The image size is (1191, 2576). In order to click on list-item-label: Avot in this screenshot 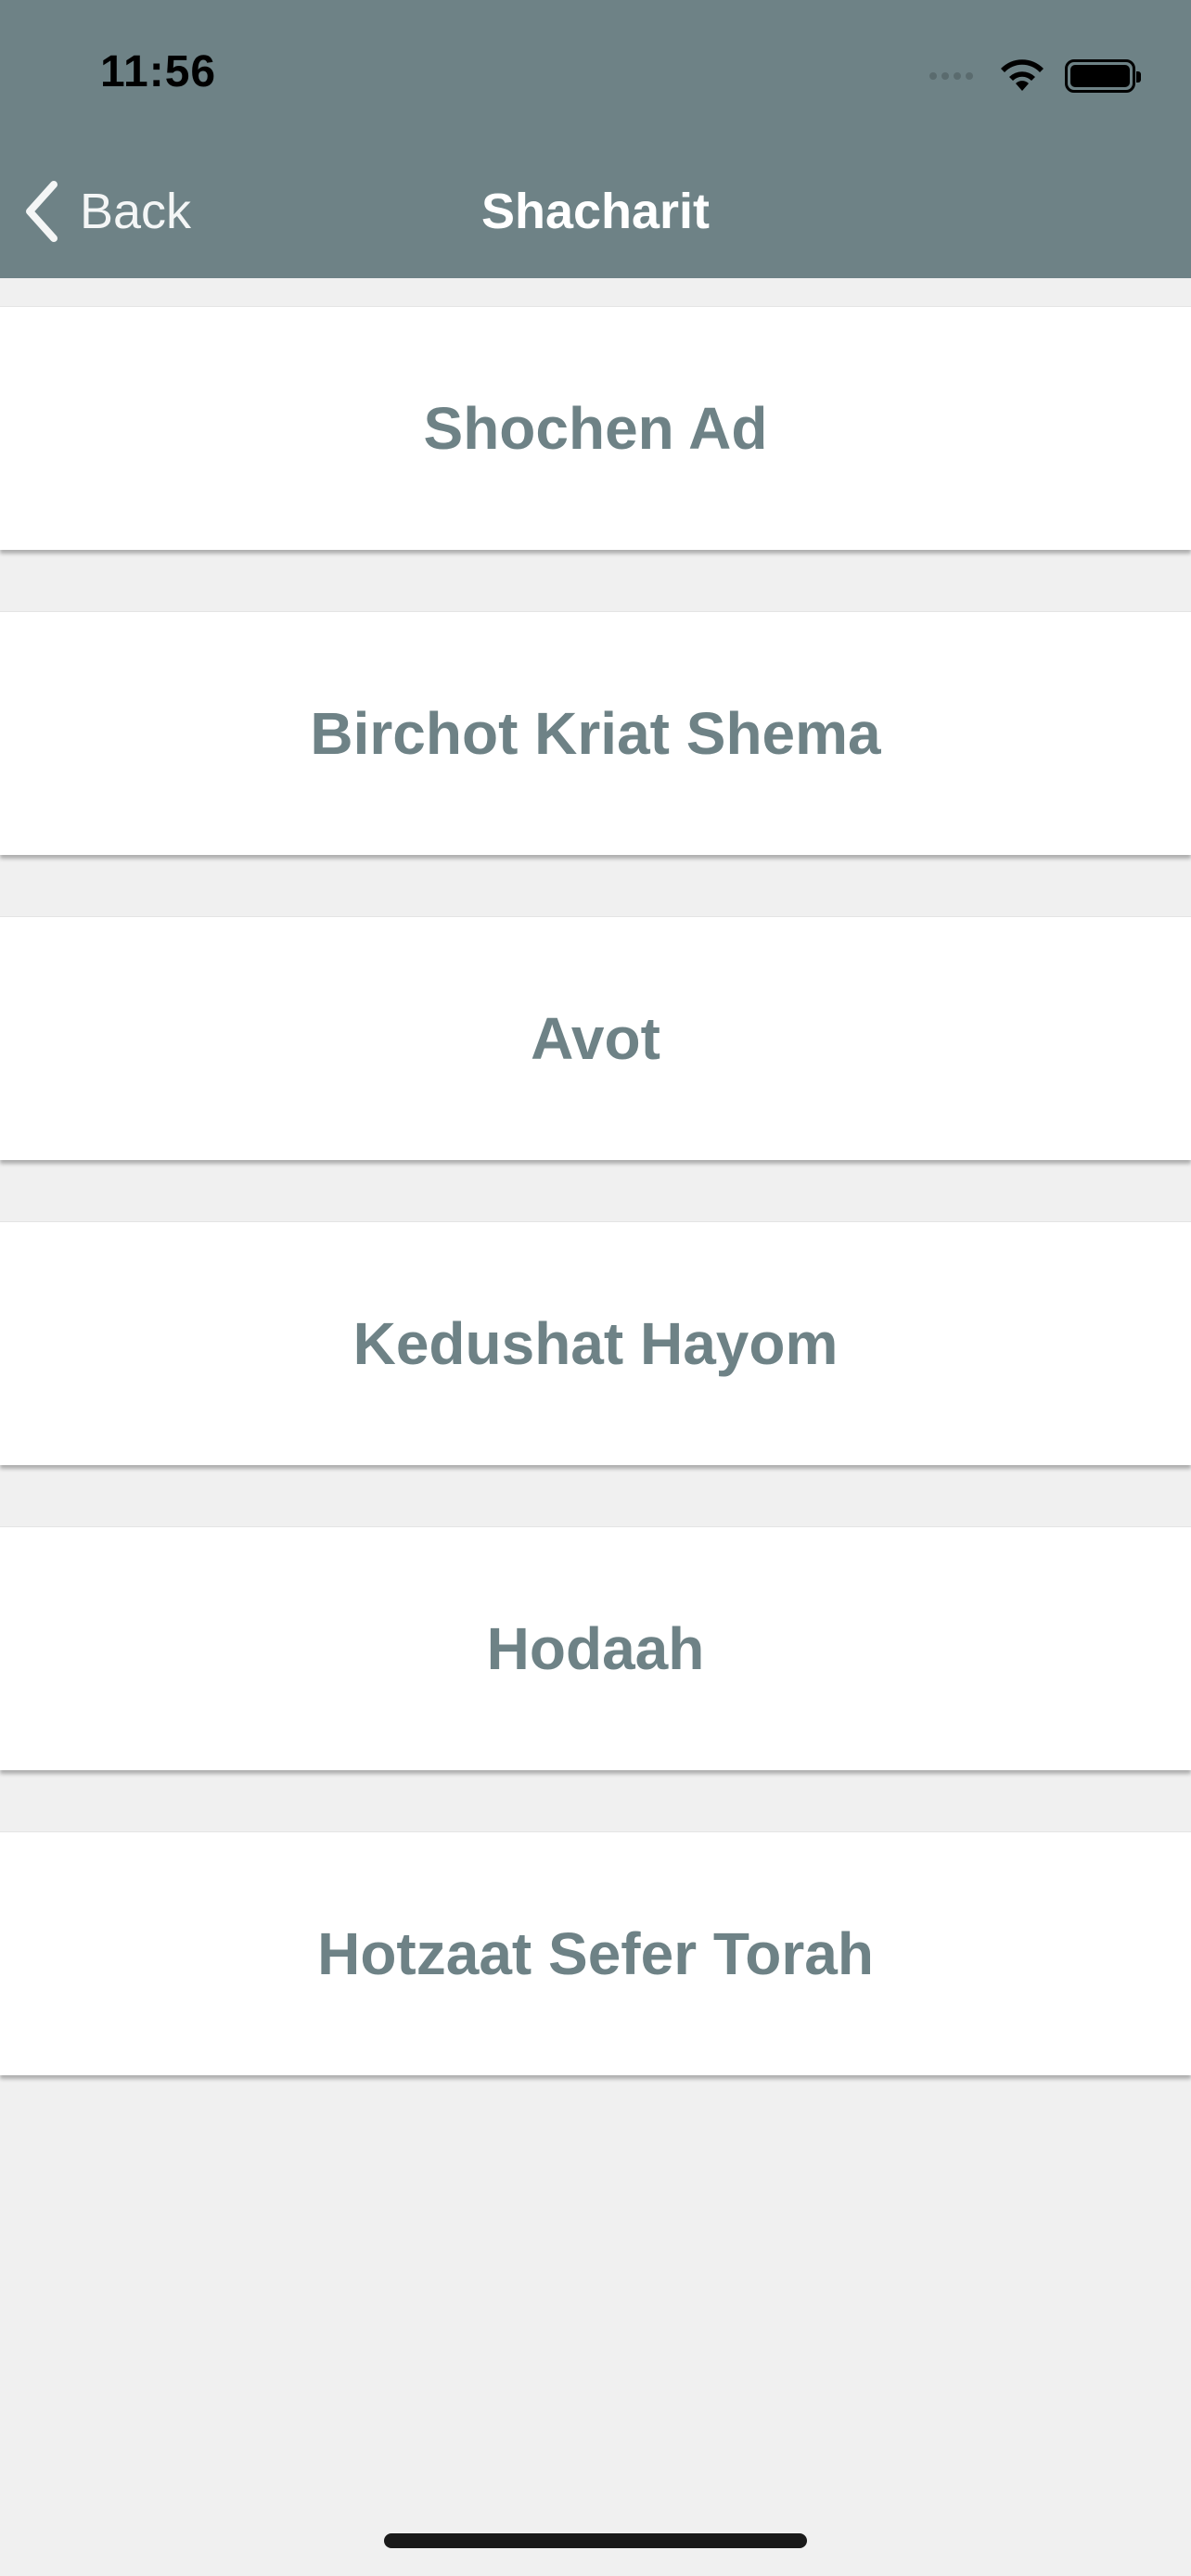, I will do `click(595, 1038)`.